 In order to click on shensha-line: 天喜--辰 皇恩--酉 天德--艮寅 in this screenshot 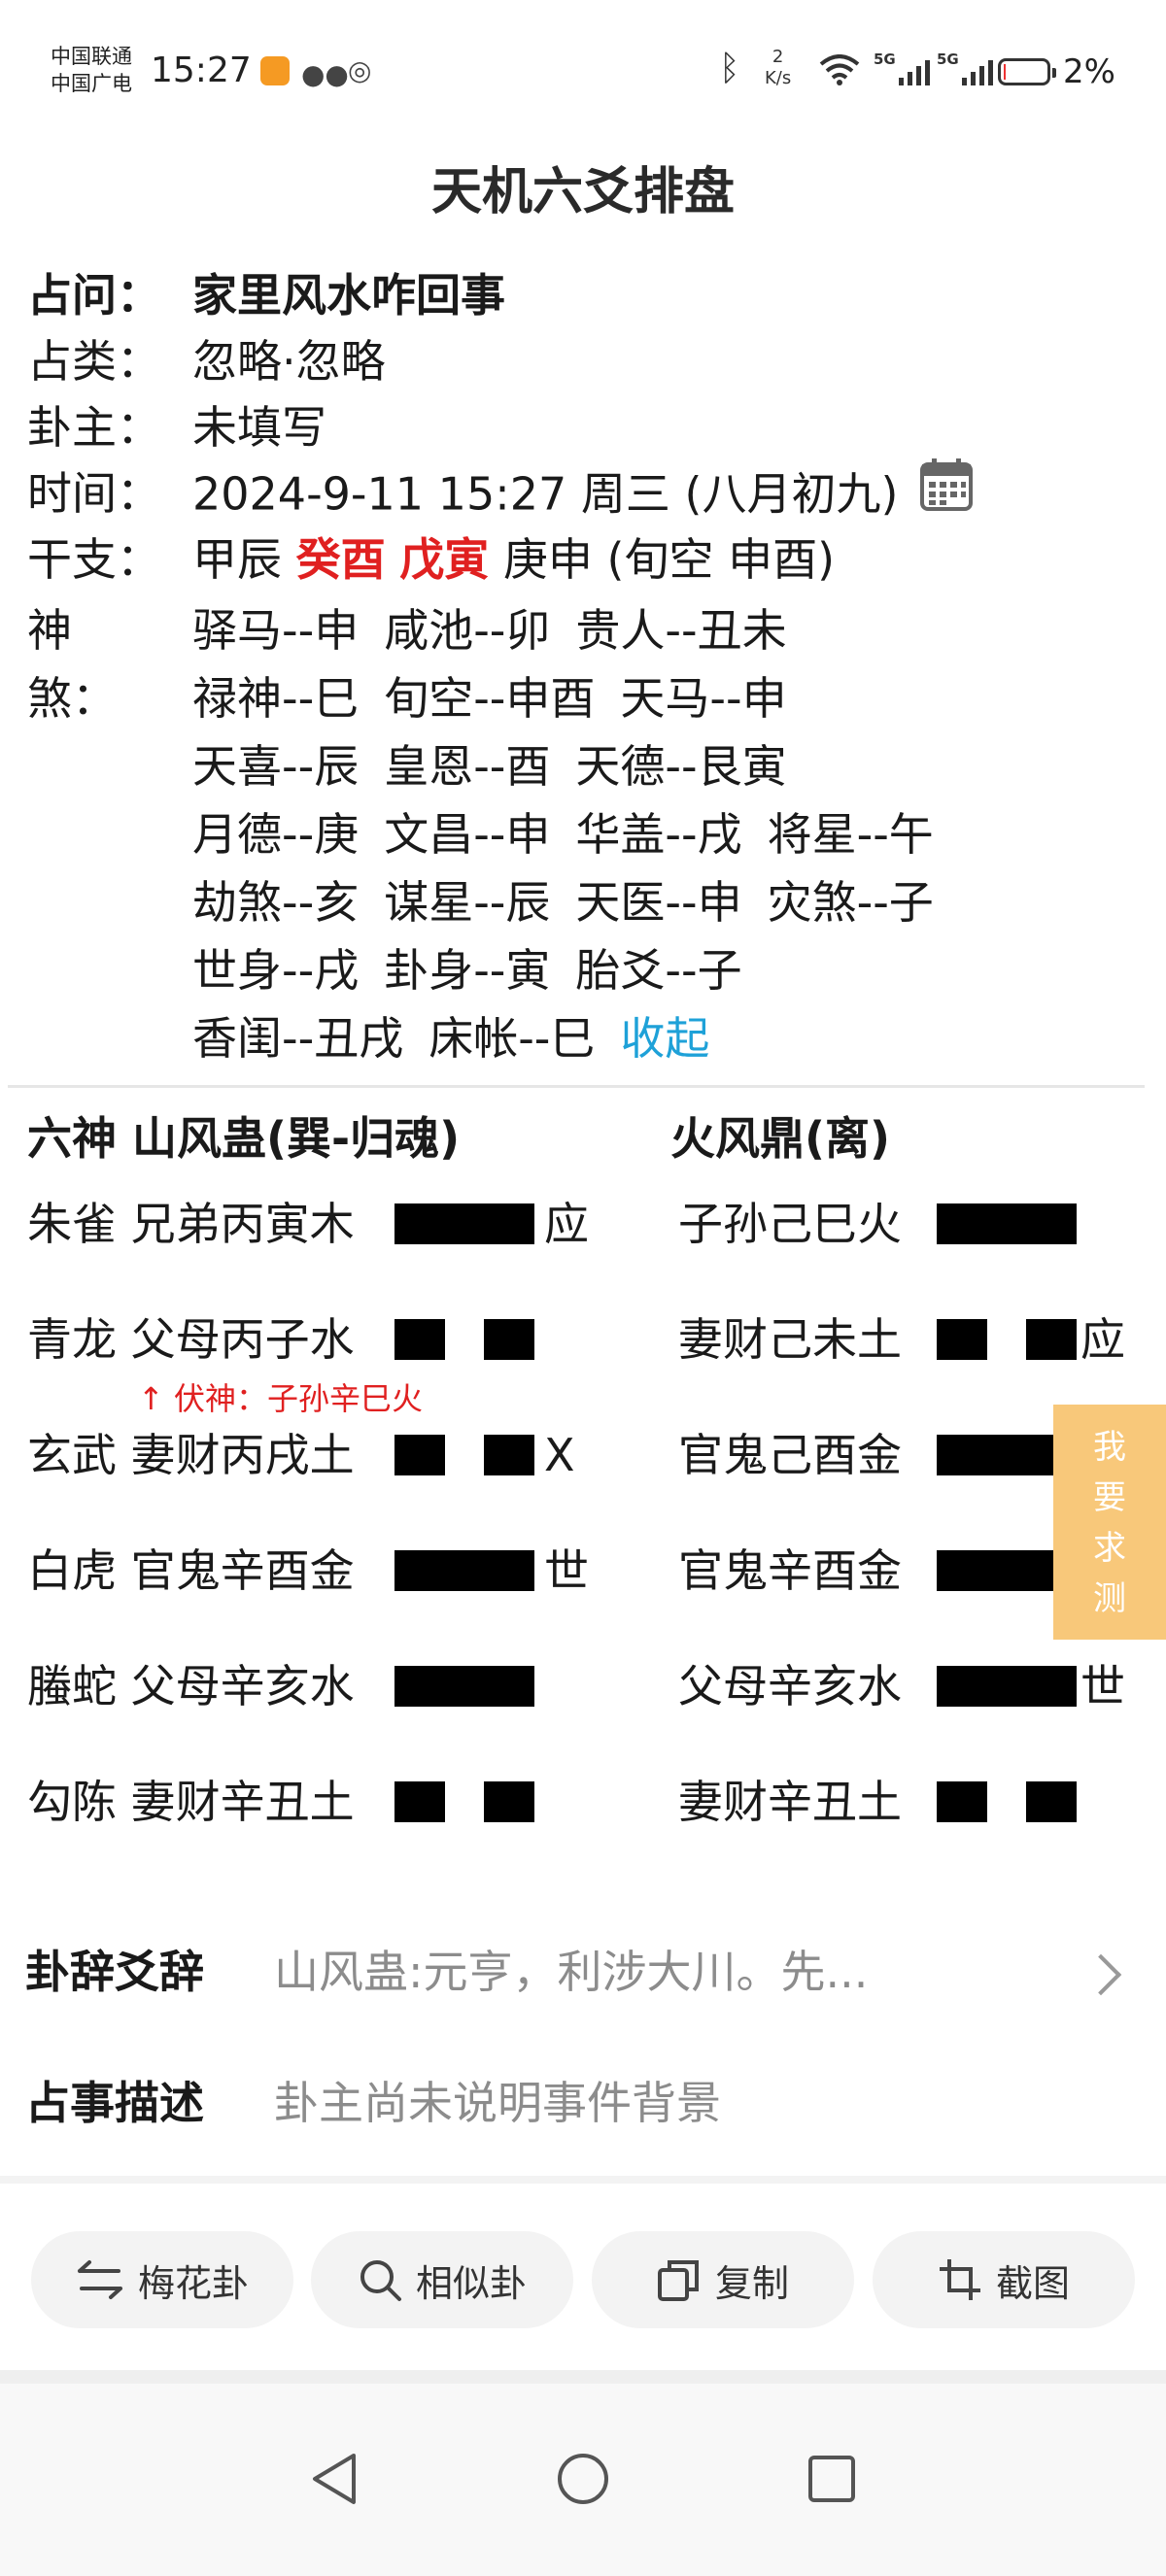, I will do `click(575, 766)`.